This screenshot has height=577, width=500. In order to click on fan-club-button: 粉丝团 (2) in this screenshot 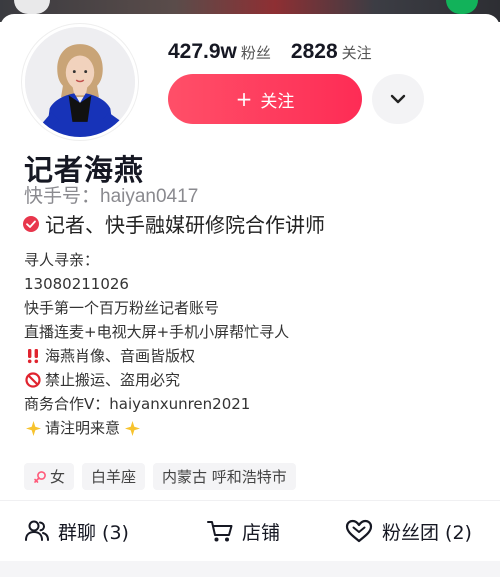, I will do `click(408, 531)`.